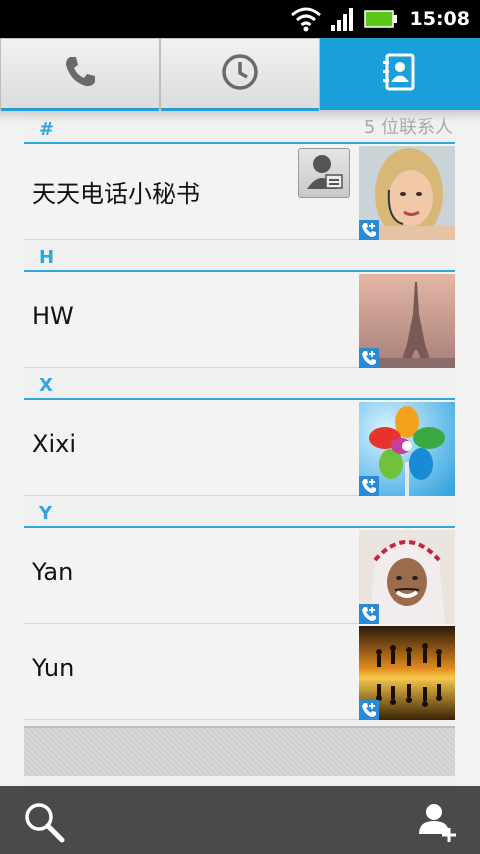 The width and height of the screenshot is (480, 854). Describe the element at coordinates (439, 19) in the screenshot. I see `clock-time: 15:08` at that location.